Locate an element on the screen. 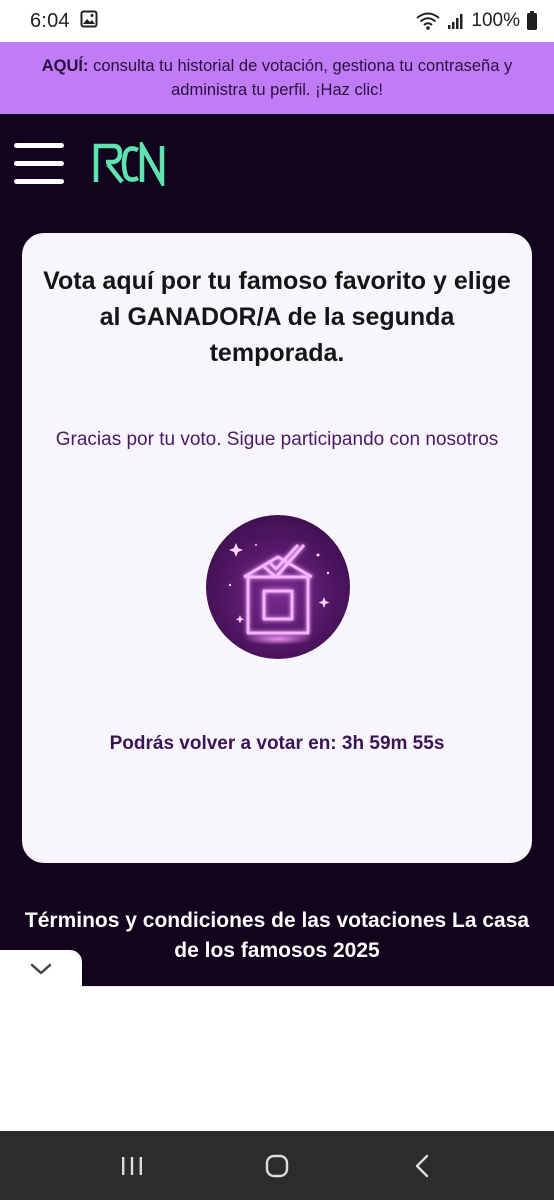 Image resolution: width=554 pixels, height=1200 pixels. vote-timer: Podrás volver a votar en: 3h 59m 55s is located at coordinates (277, 744).